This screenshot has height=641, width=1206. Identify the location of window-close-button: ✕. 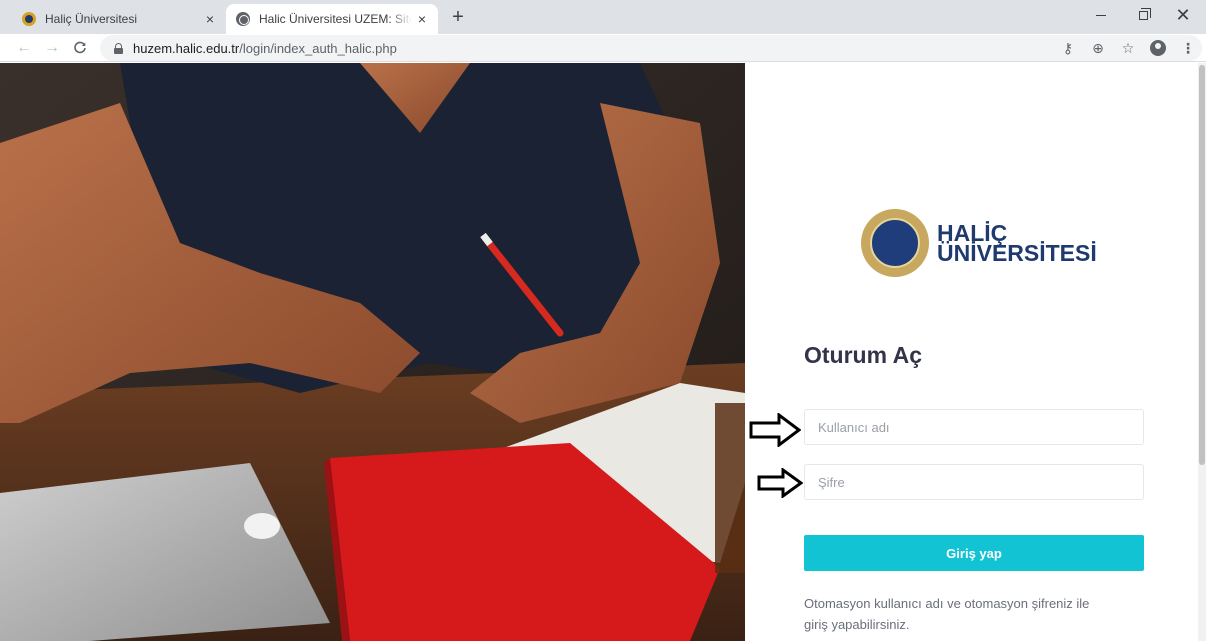
(1183, 15).